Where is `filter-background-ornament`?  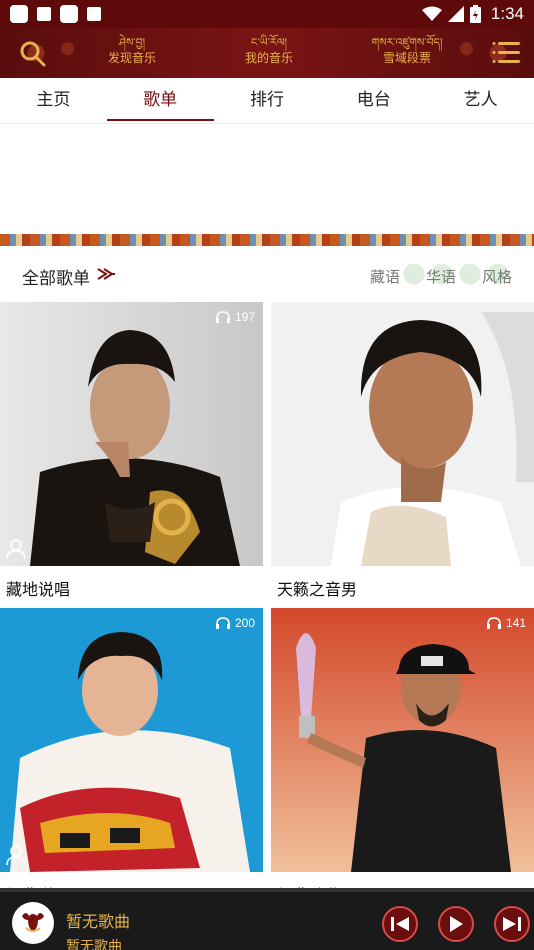 filter-background-ornament is located at coordinates (454, 274).